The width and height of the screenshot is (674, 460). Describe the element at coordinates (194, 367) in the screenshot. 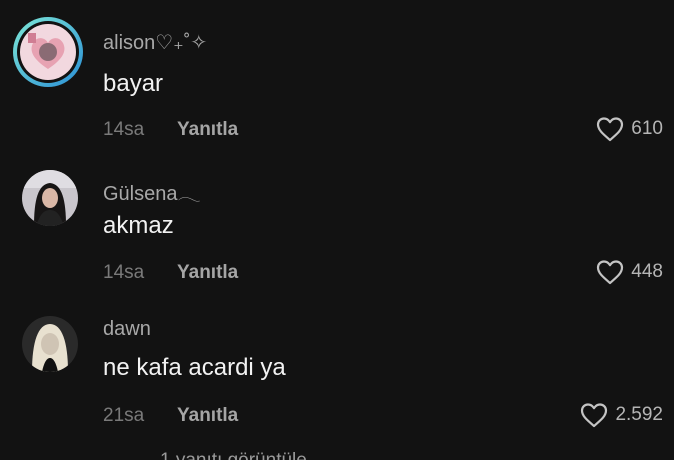

I see `comment-text: ne kafa acardi ya` at that location.